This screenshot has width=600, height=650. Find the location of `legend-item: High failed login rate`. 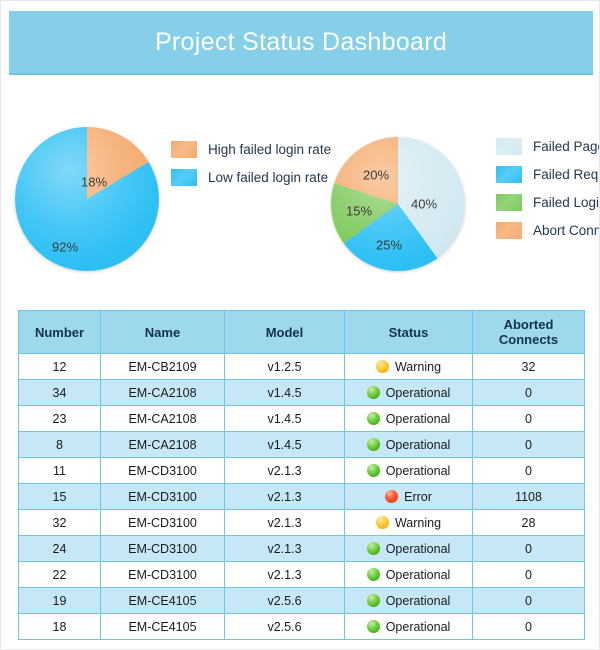

legend-item: High failed login rate is located at coordinates (251, 149).